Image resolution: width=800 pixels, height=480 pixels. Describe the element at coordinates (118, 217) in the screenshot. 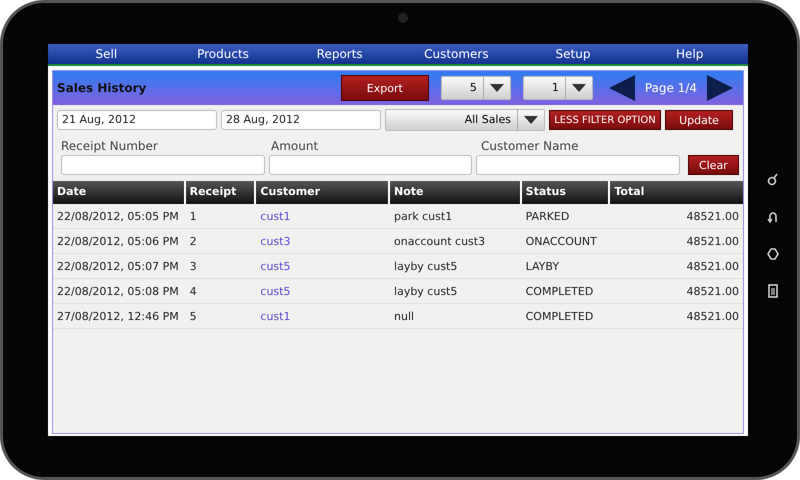

I see `table-cell-text: 22/08/2012, 05:05 PM` at that location.